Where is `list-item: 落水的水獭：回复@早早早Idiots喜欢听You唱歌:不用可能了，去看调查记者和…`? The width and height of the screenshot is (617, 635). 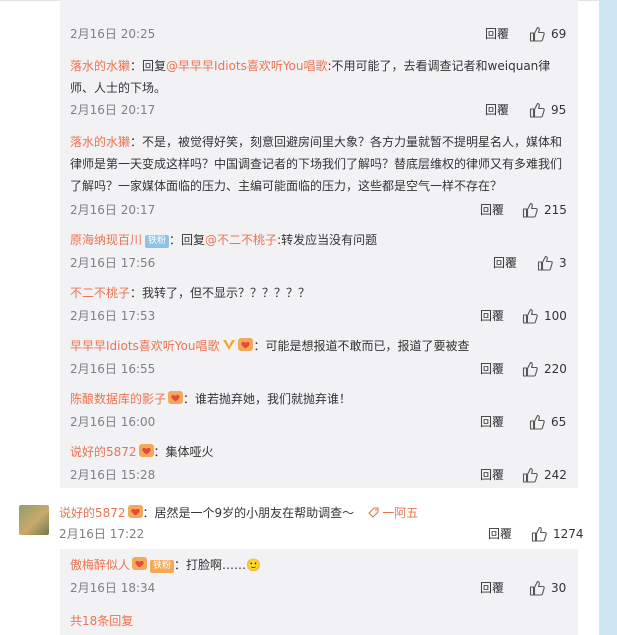 list-item: 落水的水獭：回复@早早早Idiots喜欢听You唱歌:不用可能了，去看调查记者和… is located at coordinates (320, 86).